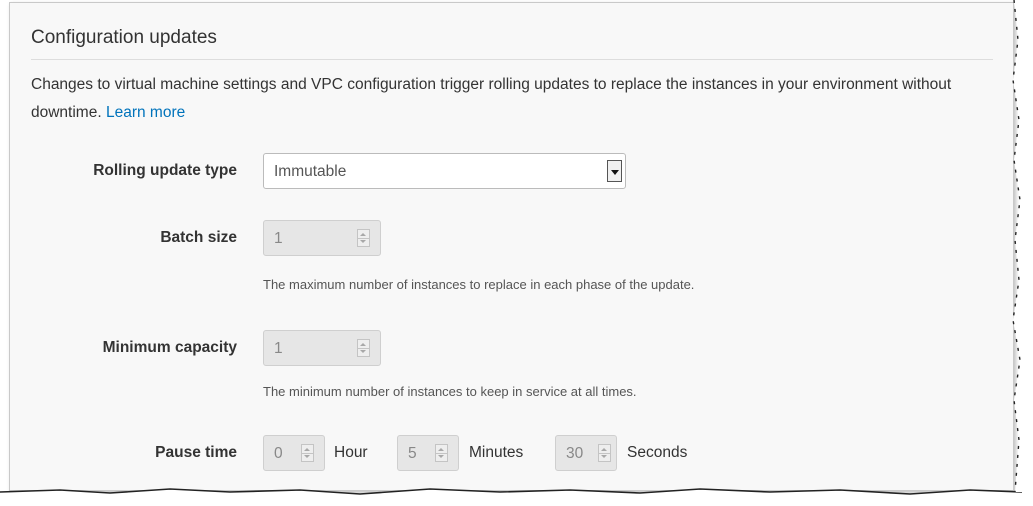  I want to click on learn-more-link: Learn more, so click(145, 112).